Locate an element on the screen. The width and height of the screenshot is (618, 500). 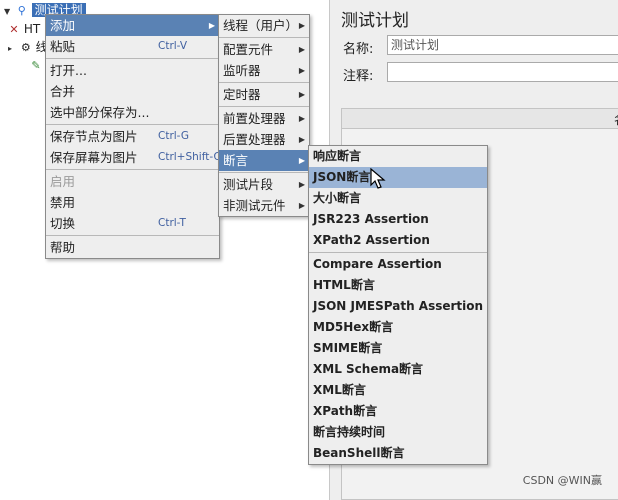
tree-node-thread-group: ▸ ⚙ 线 is located at coordinates (28, 47).